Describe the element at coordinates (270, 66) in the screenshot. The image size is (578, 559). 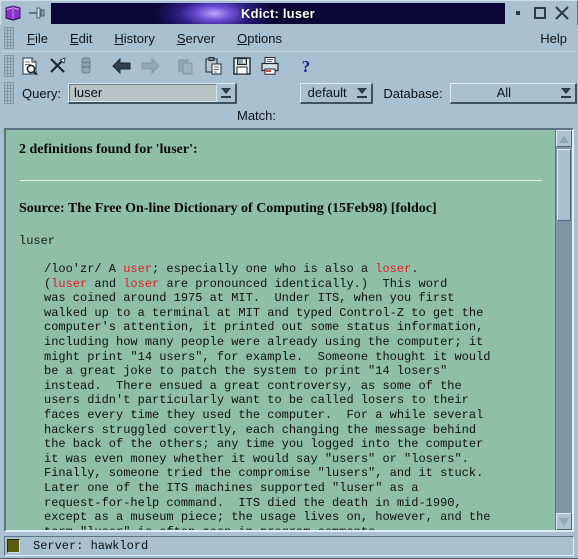
I see `print-icon` at that location.